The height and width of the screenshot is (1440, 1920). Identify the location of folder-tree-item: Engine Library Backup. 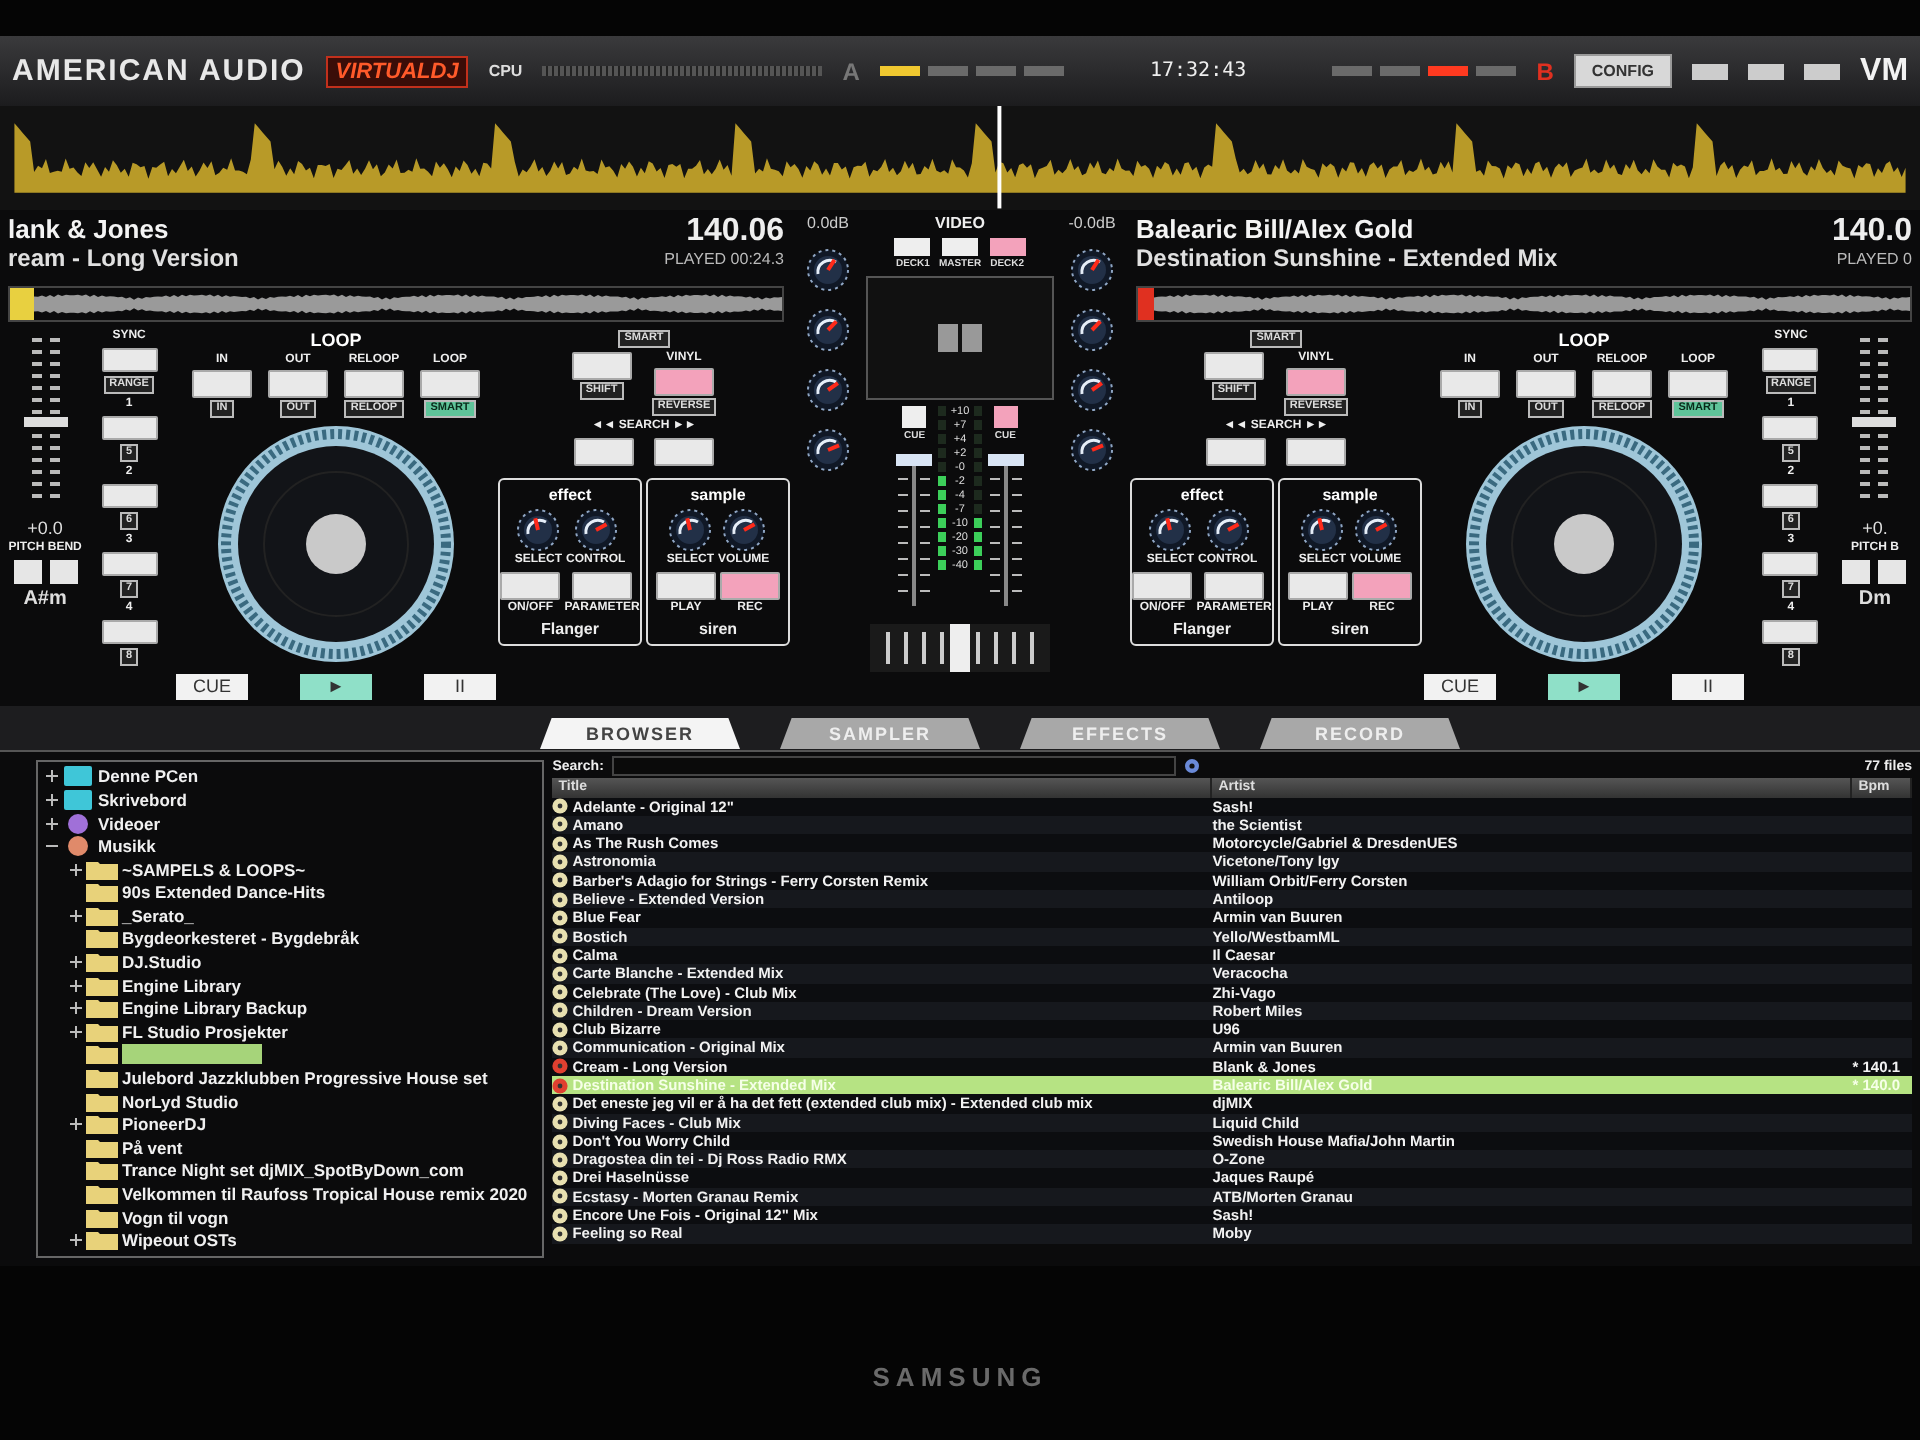
(302, 1008).